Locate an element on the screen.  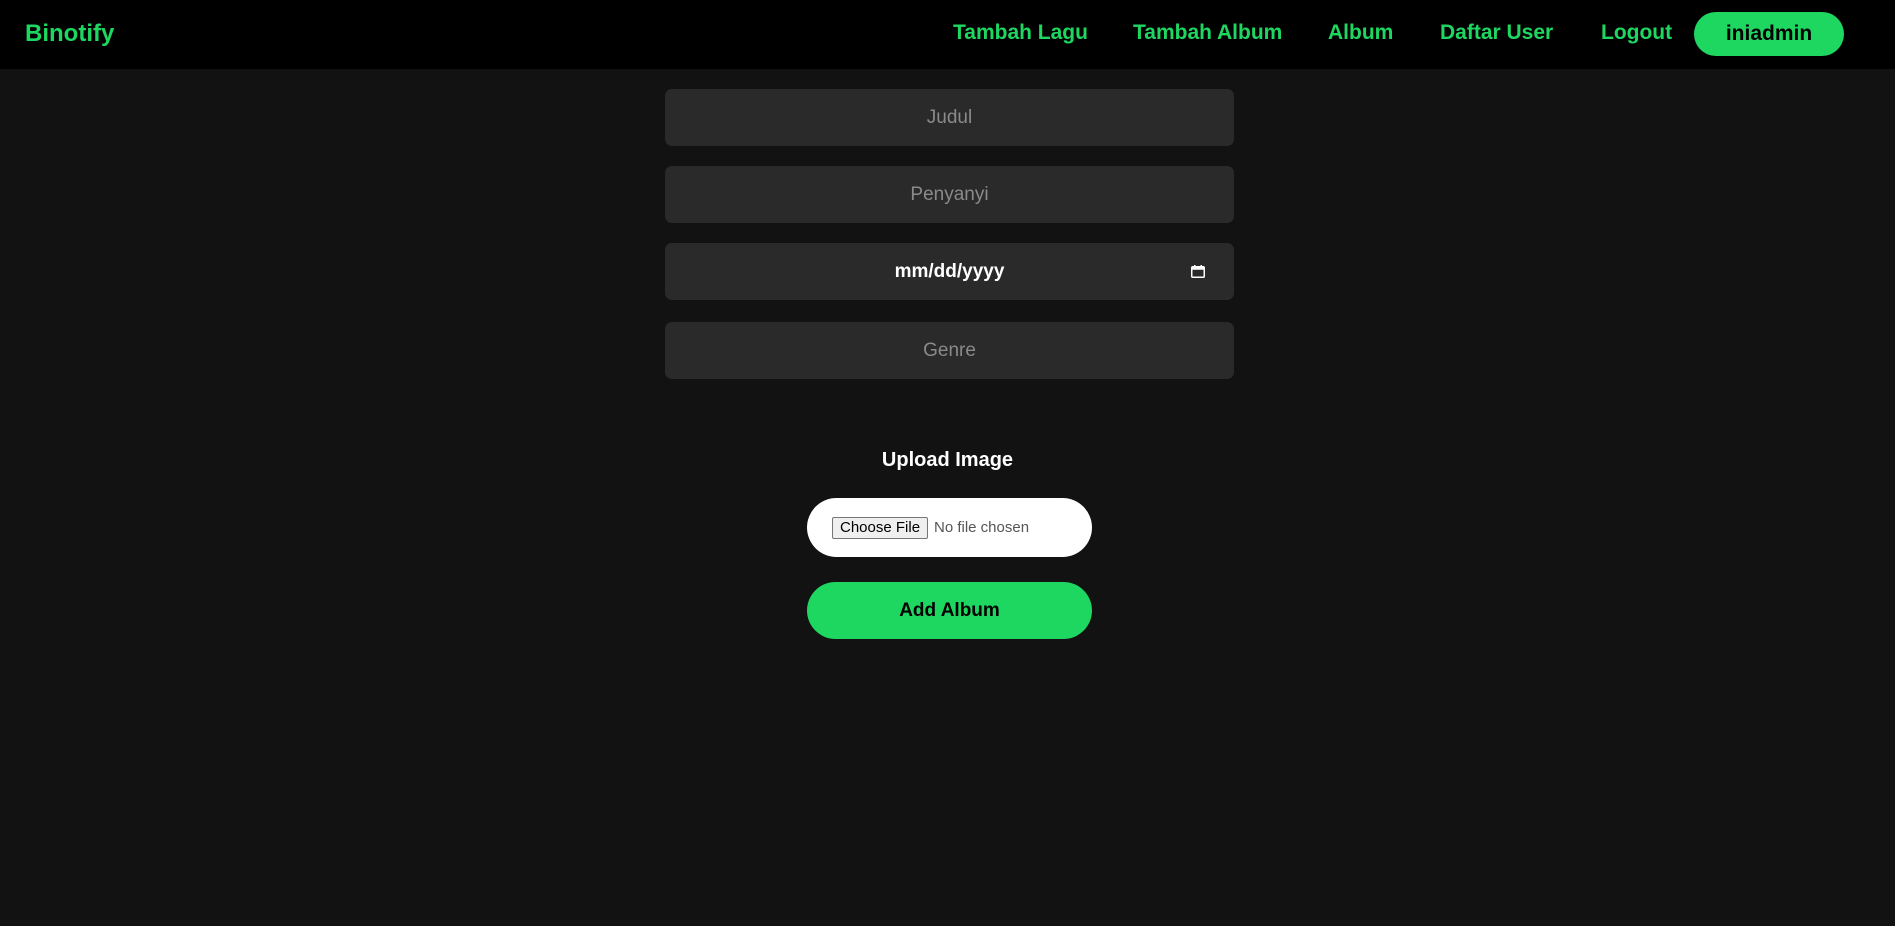
image-file-input: Choose File No file chosen is located at coordinates (949, 527).